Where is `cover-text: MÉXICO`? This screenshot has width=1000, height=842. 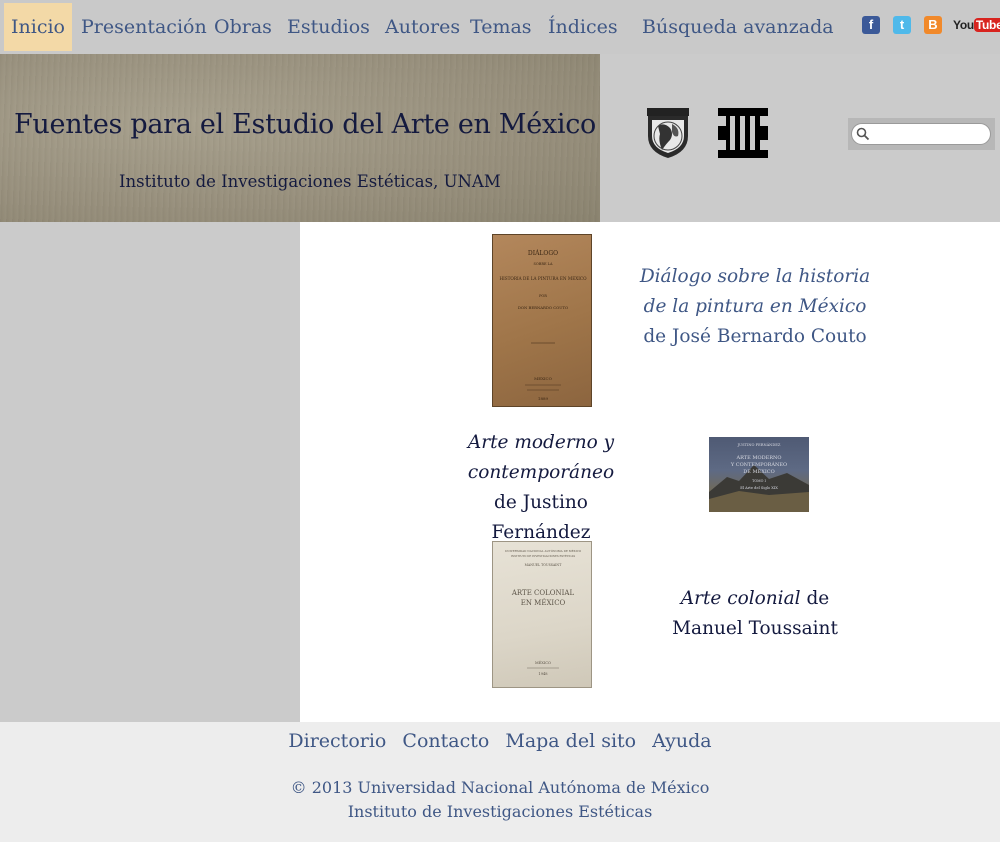
cover-text: MÉXICO is located at coordinates (543, 662).